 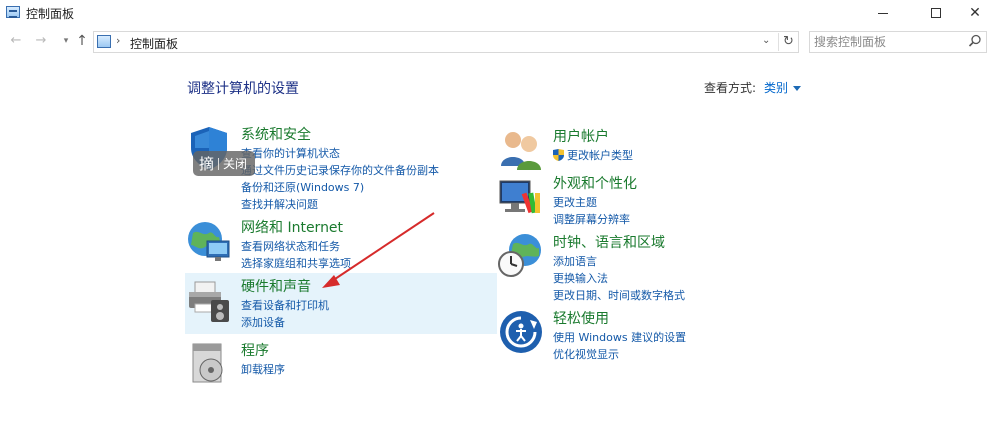 What do you see at coordinates (209, 300) in the screenshot?
I see `printer-icon` at bounding box center [209, 300].